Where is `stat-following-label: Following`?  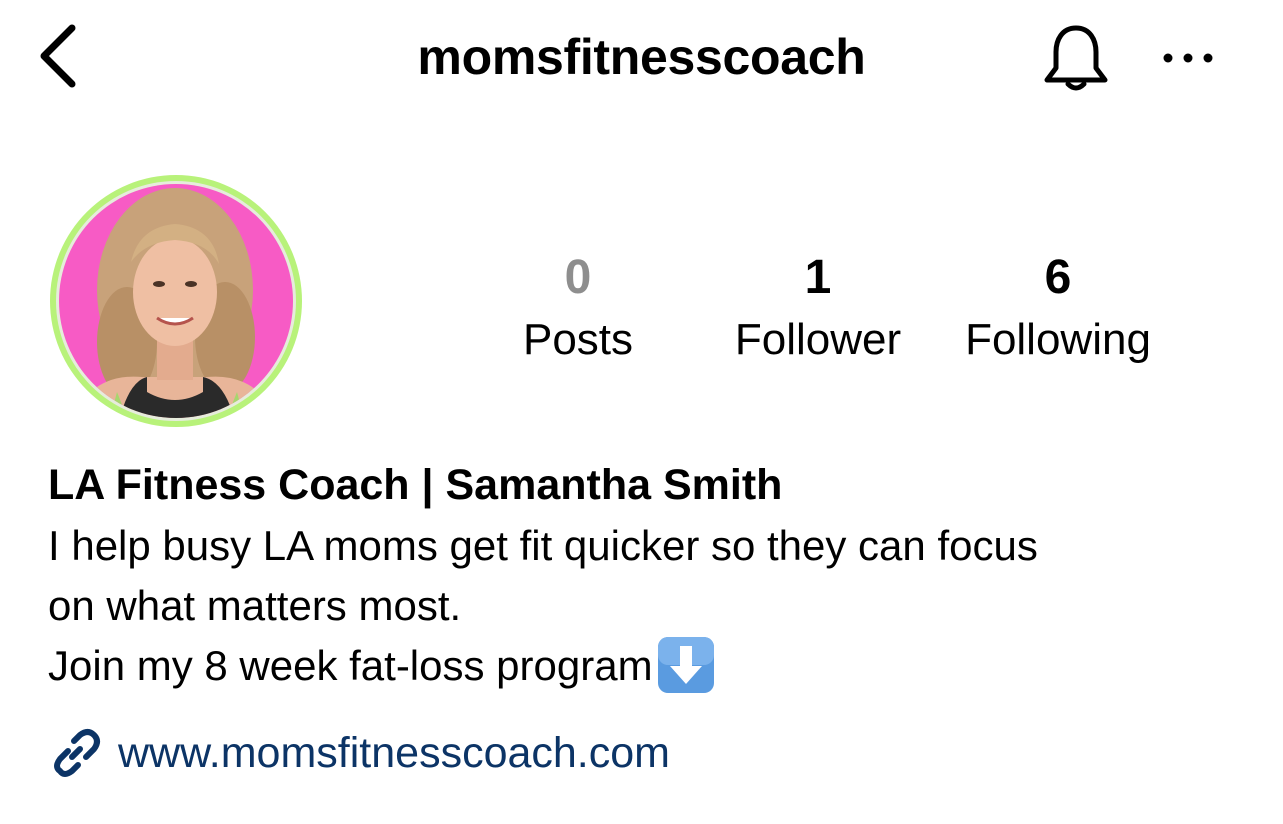
stat-following-label: Following is located at coordinates (1058, 339).